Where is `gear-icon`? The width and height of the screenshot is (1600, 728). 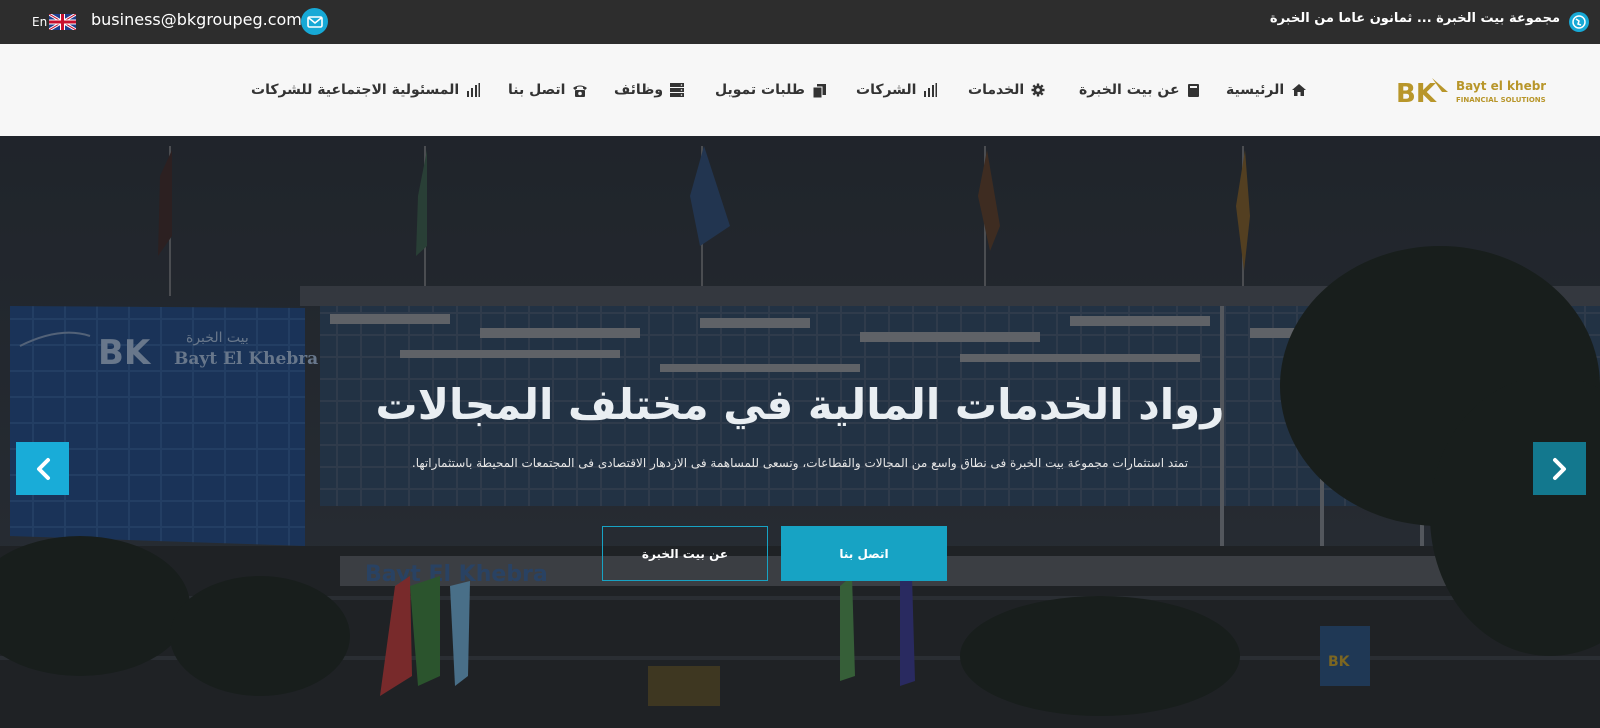
gear-icon is located at coordinates (1038, 90).